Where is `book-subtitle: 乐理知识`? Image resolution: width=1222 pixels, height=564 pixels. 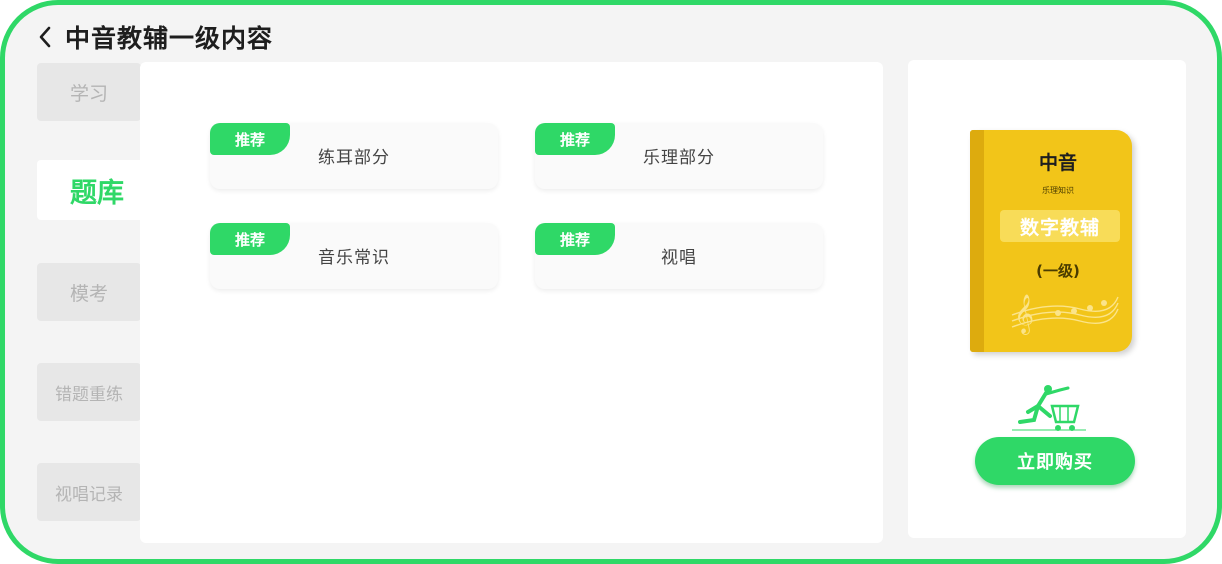 book-subtitle: 乐理知识 is located at coordinates (1058, 190).